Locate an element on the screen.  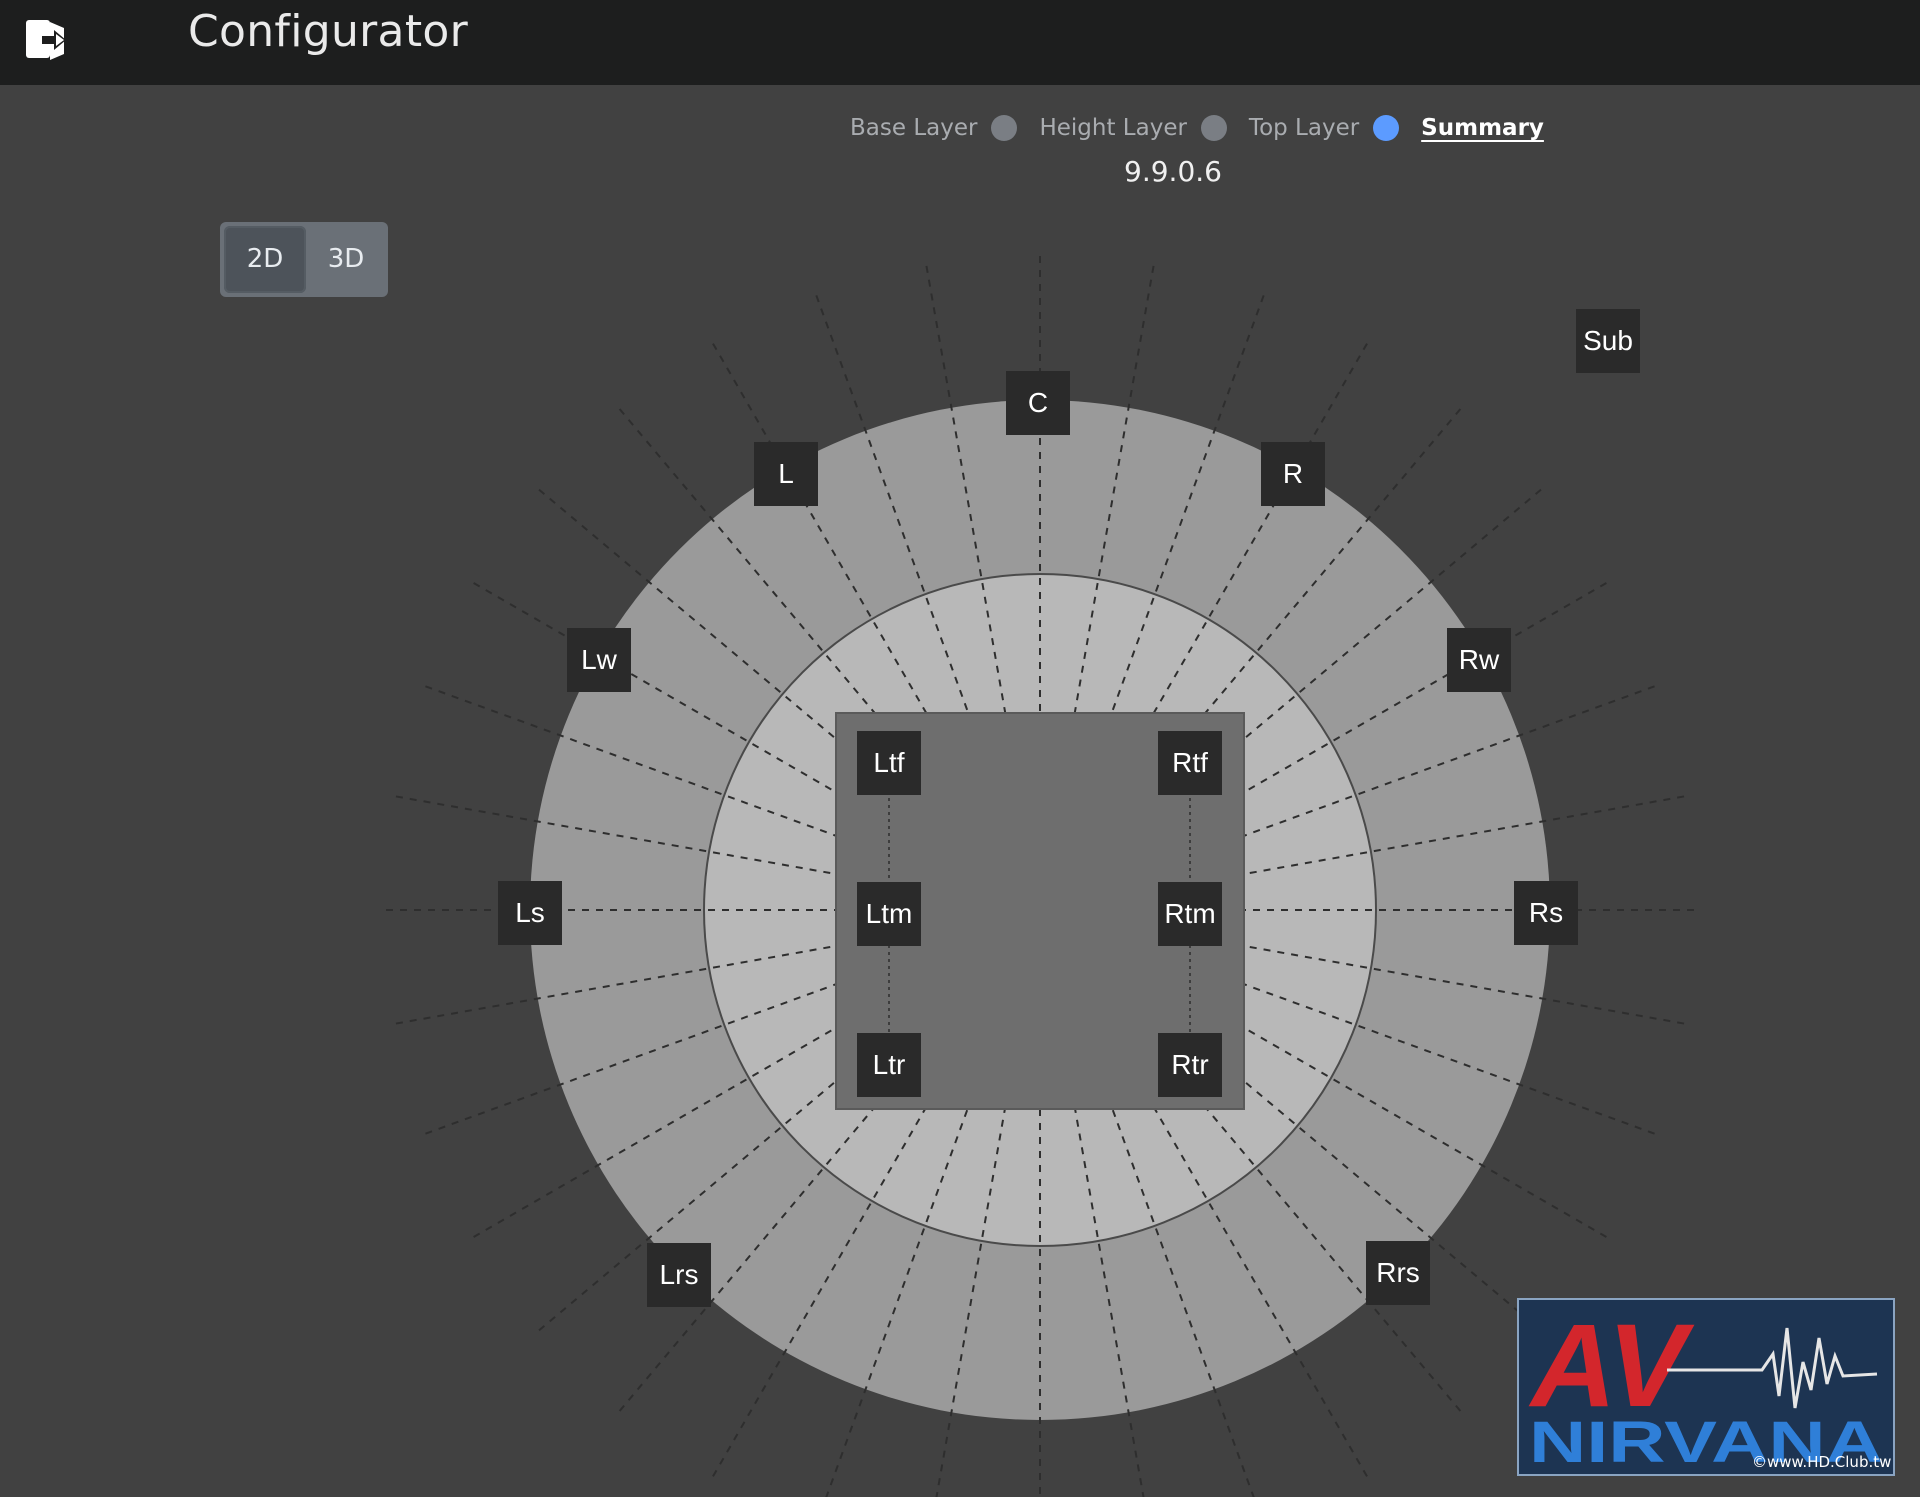
speaker-l: L is located at coordinates (786, 474).